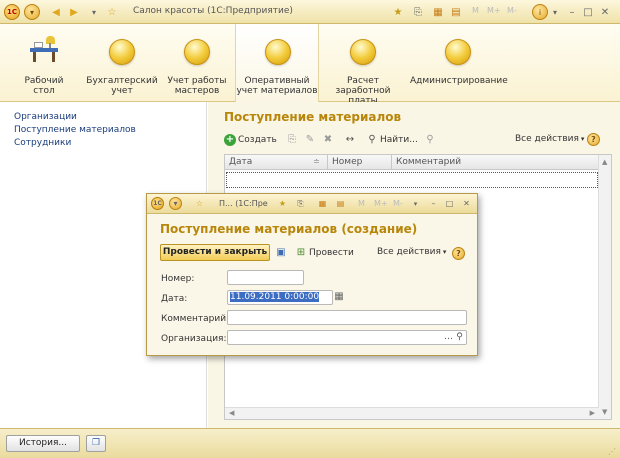  I want to click on cancel-search-icon: ⚲, so click(430, 140).